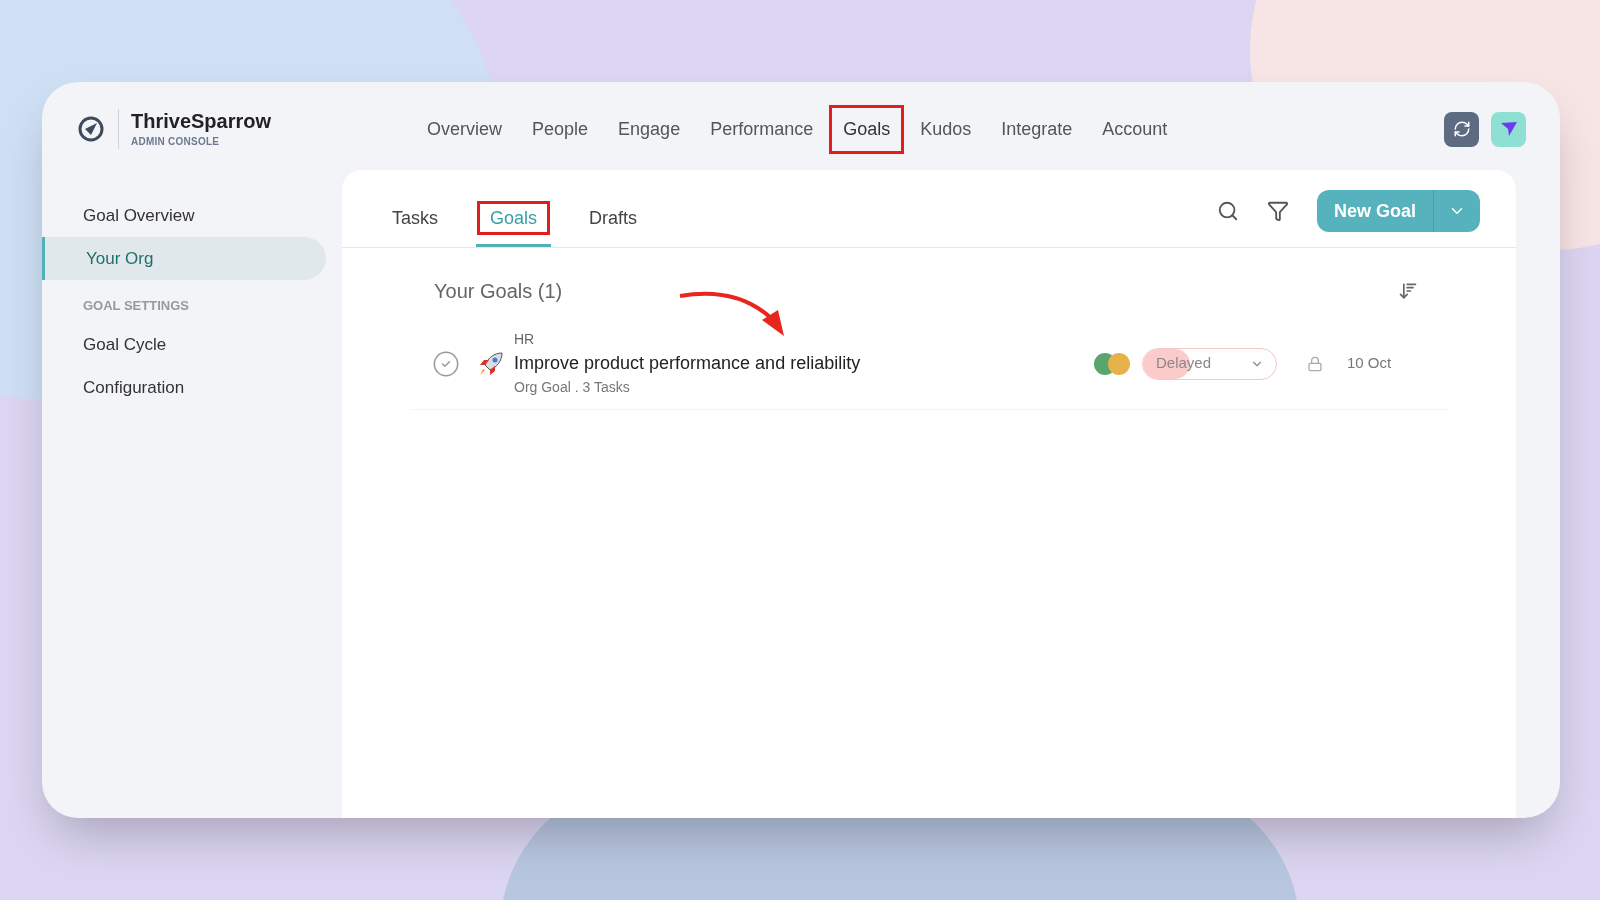  Describe the element at coordinates (201, 121) in the screenshot. I see `brand-name: ThriveSparrow` at that location.